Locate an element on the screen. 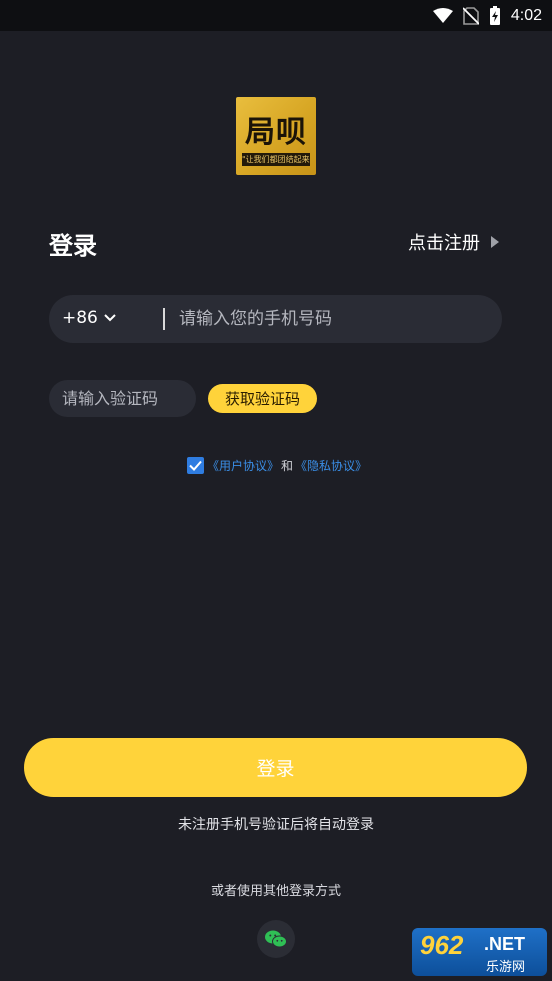 The height and width of the screenshot is (981, 552). check-icon is located at coordinates (195, 465).